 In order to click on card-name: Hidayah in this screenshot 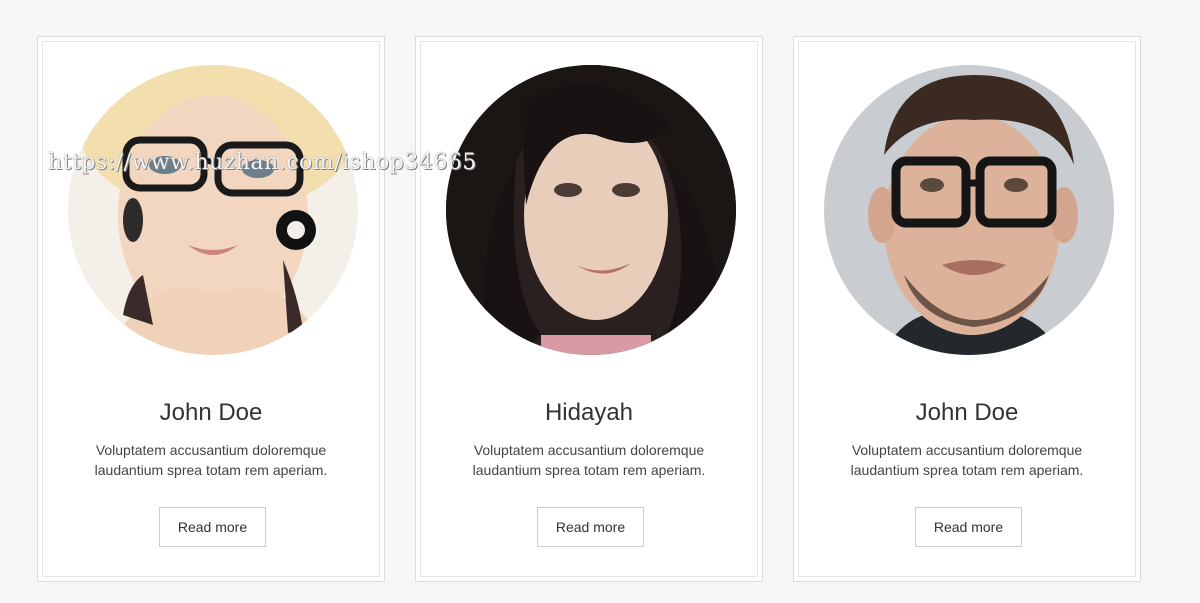, I will do `click(589, 412)`.